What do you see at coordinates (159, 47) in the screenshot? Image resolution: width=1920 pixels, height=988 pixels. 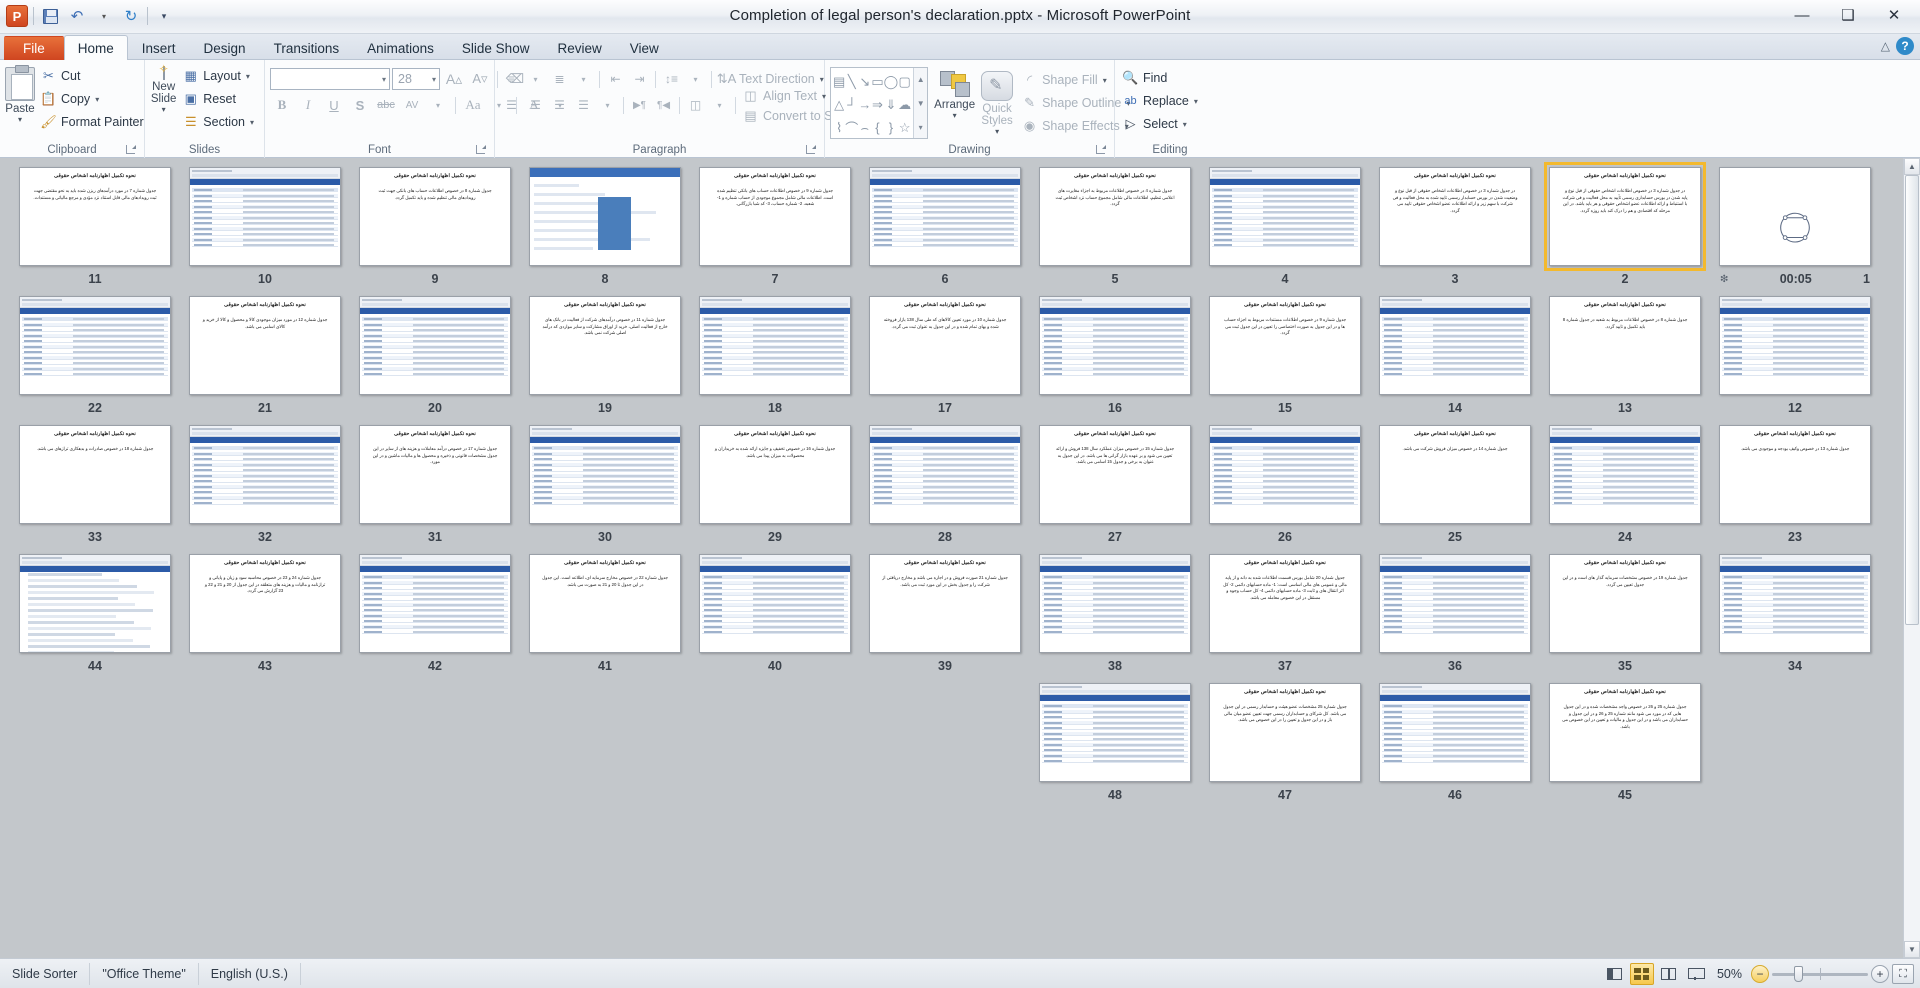 I see `tab-insert: Insert` at bounding box center [159, 47].